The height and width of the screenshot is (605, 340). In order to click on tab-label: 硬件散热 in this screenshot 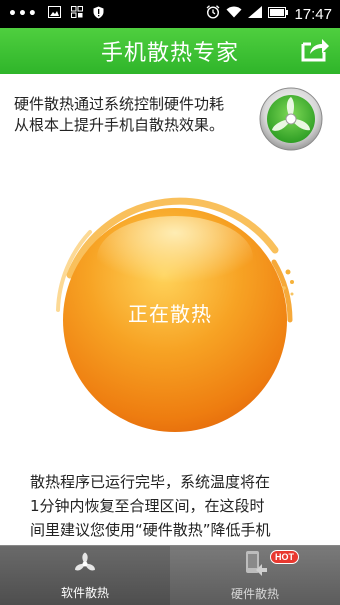, I will do `click(254, 593)`.